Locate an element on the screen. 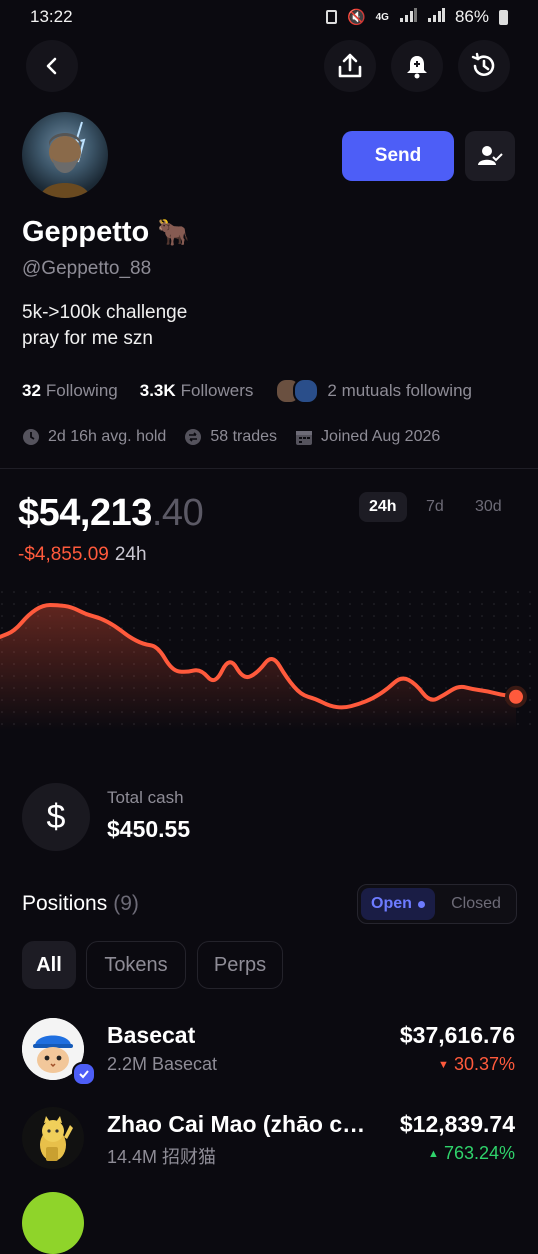 Image resolution: width=538 pixels, height=1254 pixels. following-count: 32 is located at coordinates (31, 390).